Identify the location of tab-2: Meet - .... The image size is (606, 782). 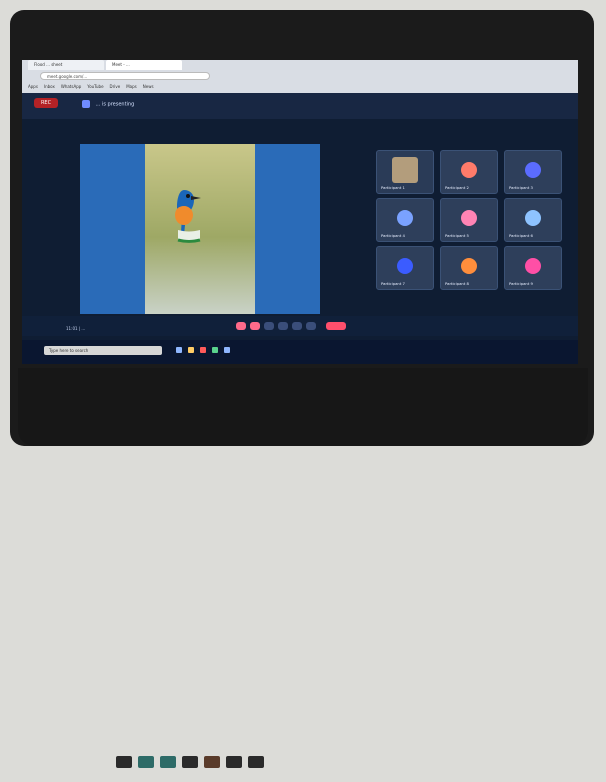
(144, 65).